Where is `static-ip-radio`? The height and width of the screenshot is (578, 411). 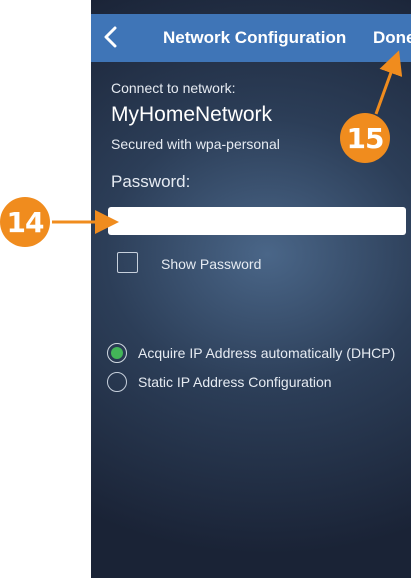 static-ip-radio is located at coordinates (117, 382).